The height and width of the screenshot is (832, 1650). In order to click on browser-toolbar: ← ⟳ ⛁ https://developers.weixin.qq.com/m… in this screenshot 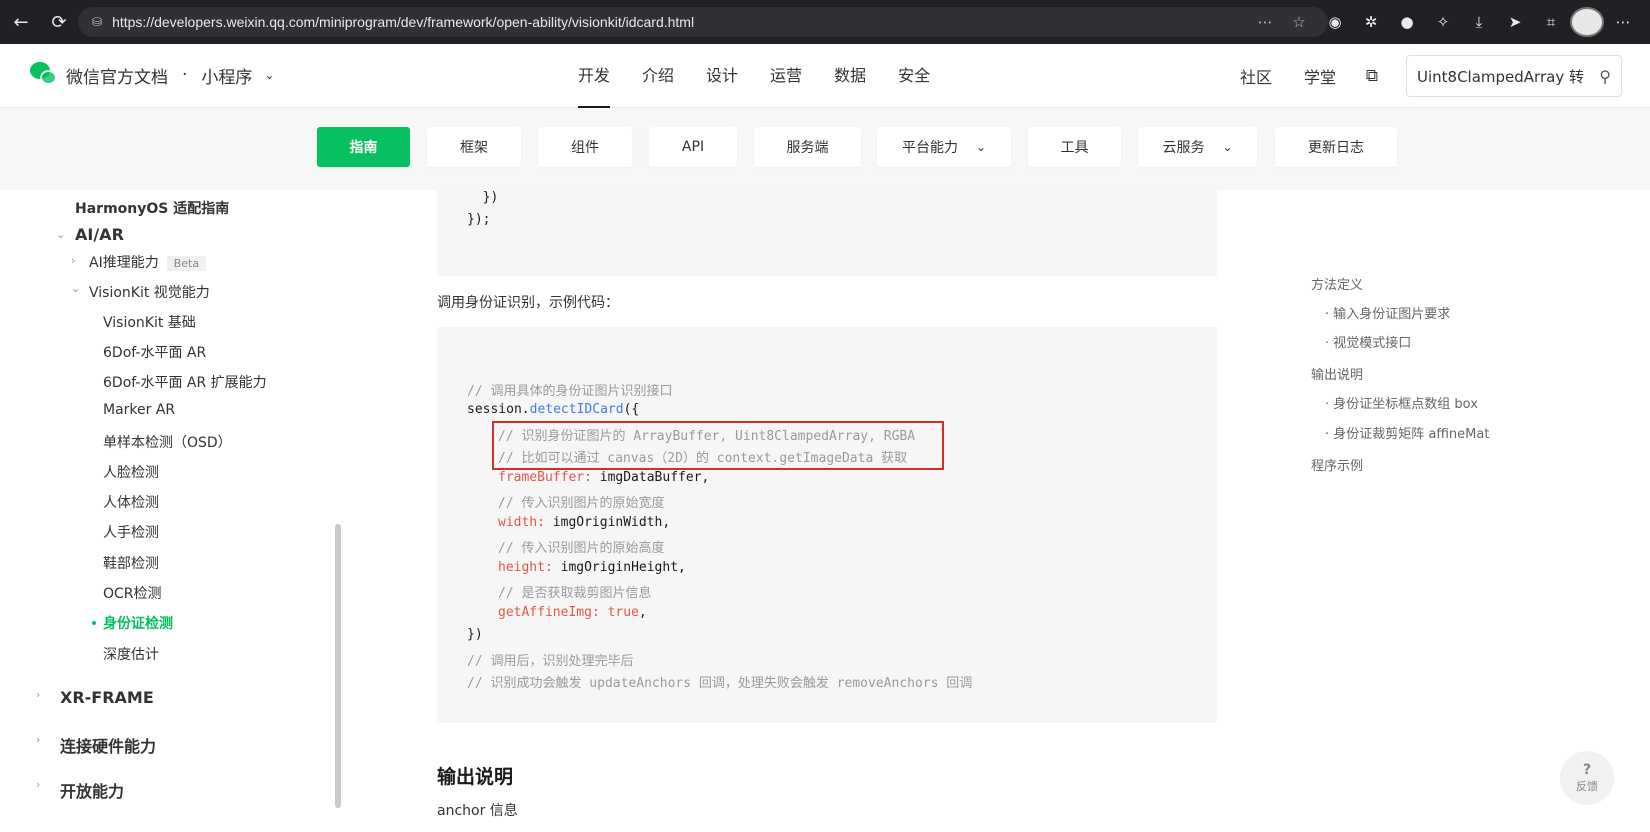, I will do `click(825, 22)`.